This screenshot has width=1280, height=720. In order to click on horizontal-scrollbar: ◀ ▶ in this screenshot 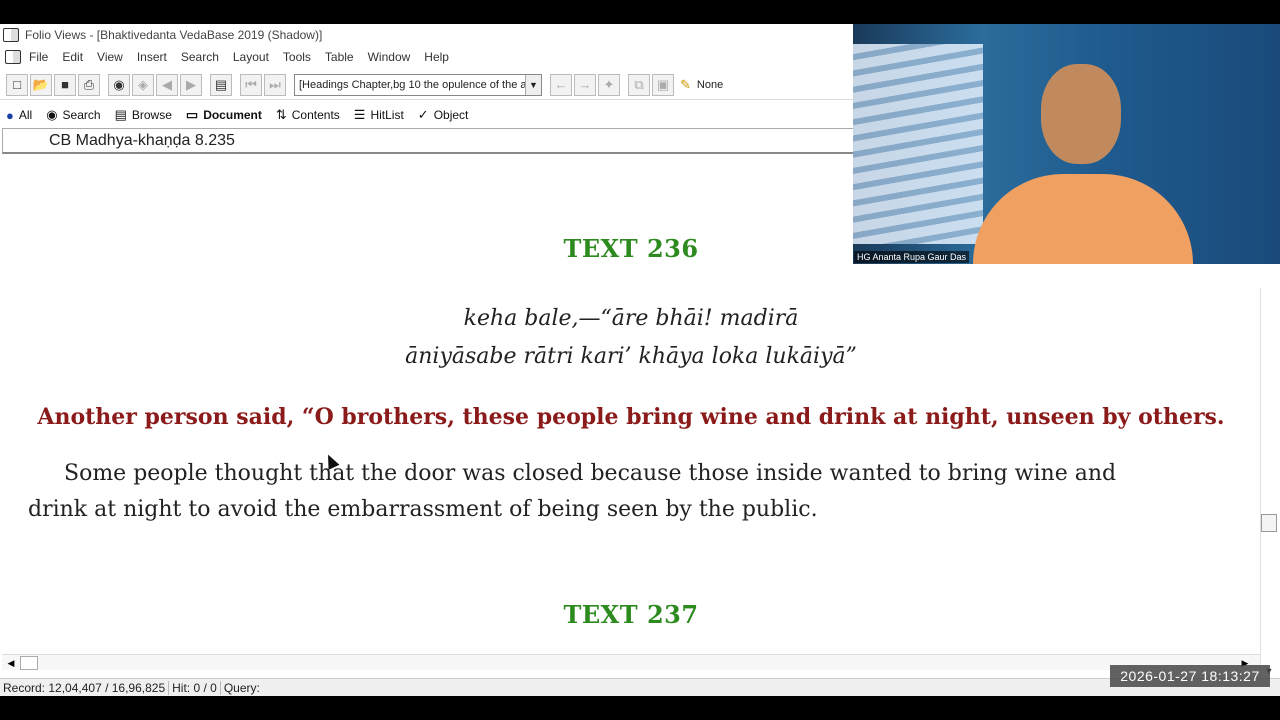, I will do `click(631, 662)`.